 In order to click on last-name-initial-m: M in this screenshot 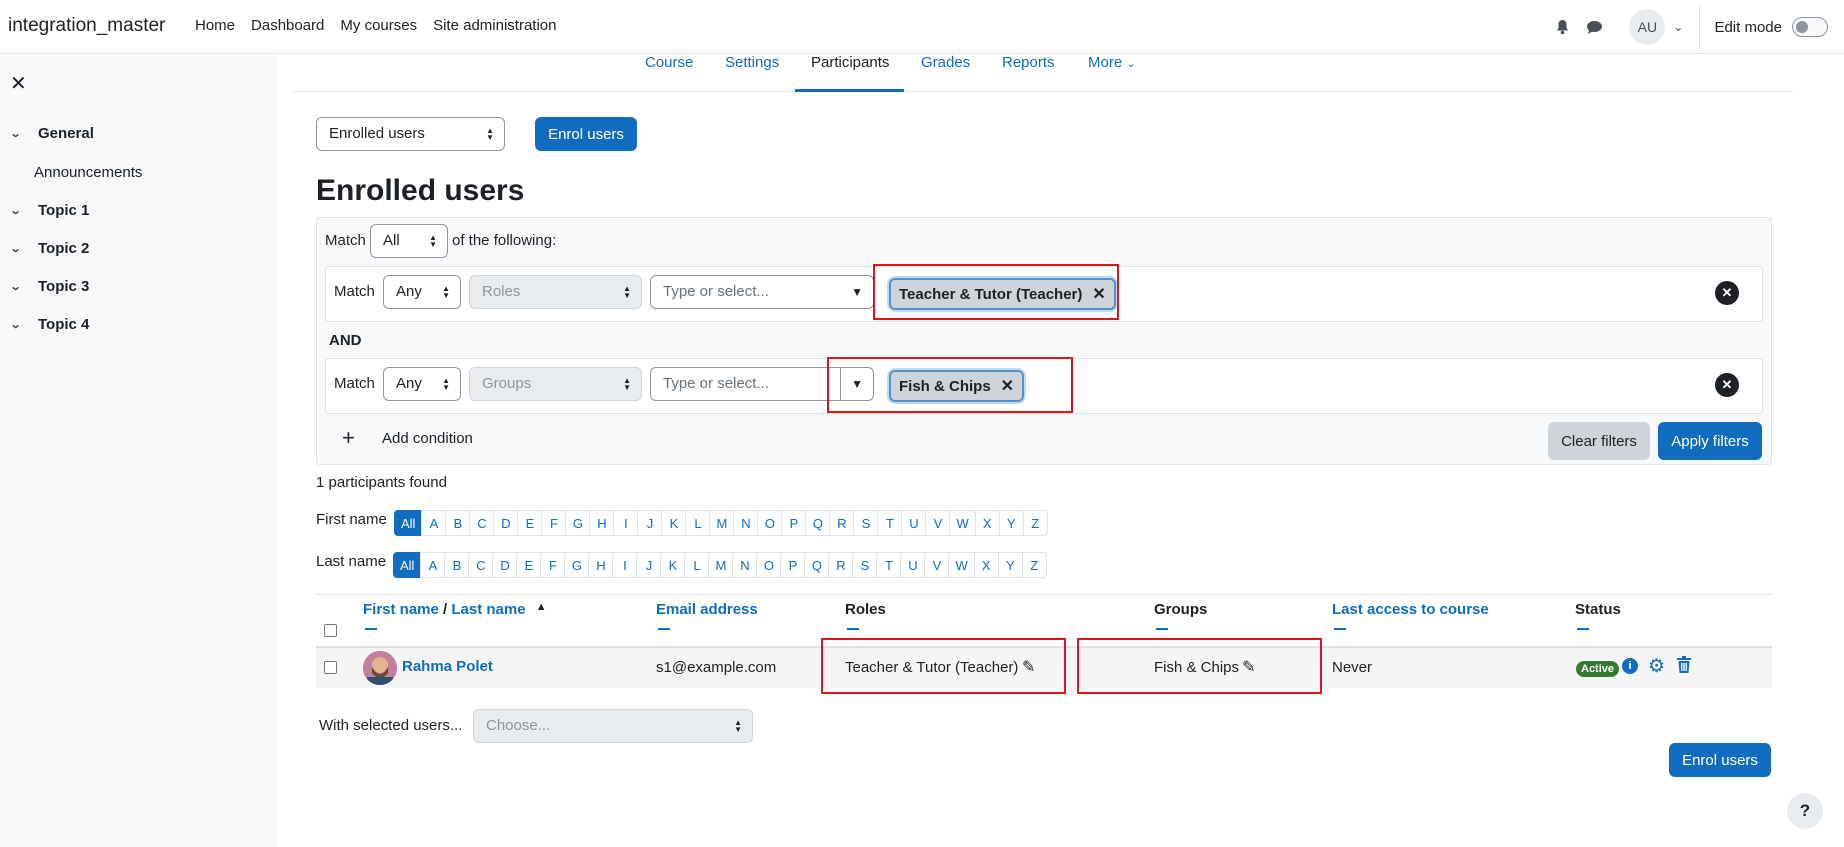, I will do `click(721, 565)`.